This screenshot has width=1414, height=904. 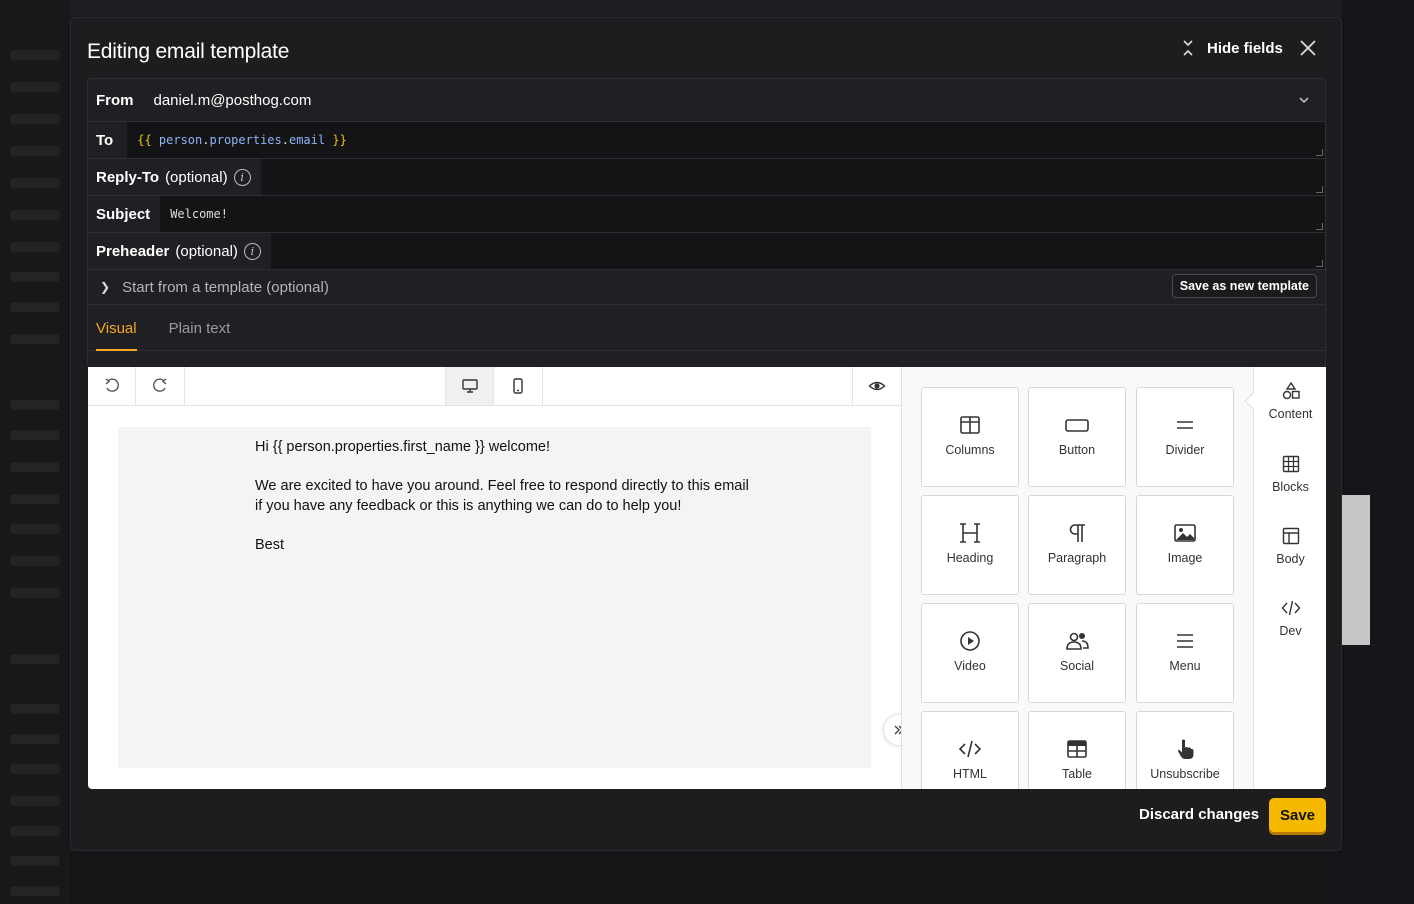 I want to click on code-icon, so click(x=1290, y=608).